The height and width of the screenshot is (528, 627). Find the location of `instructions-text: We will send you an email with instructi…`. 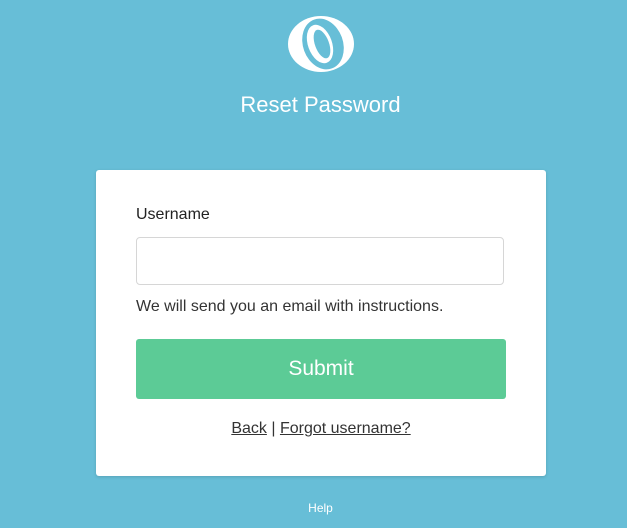

instructions-text: We will send you an email with instructi… is located at coordinates (290, 306).